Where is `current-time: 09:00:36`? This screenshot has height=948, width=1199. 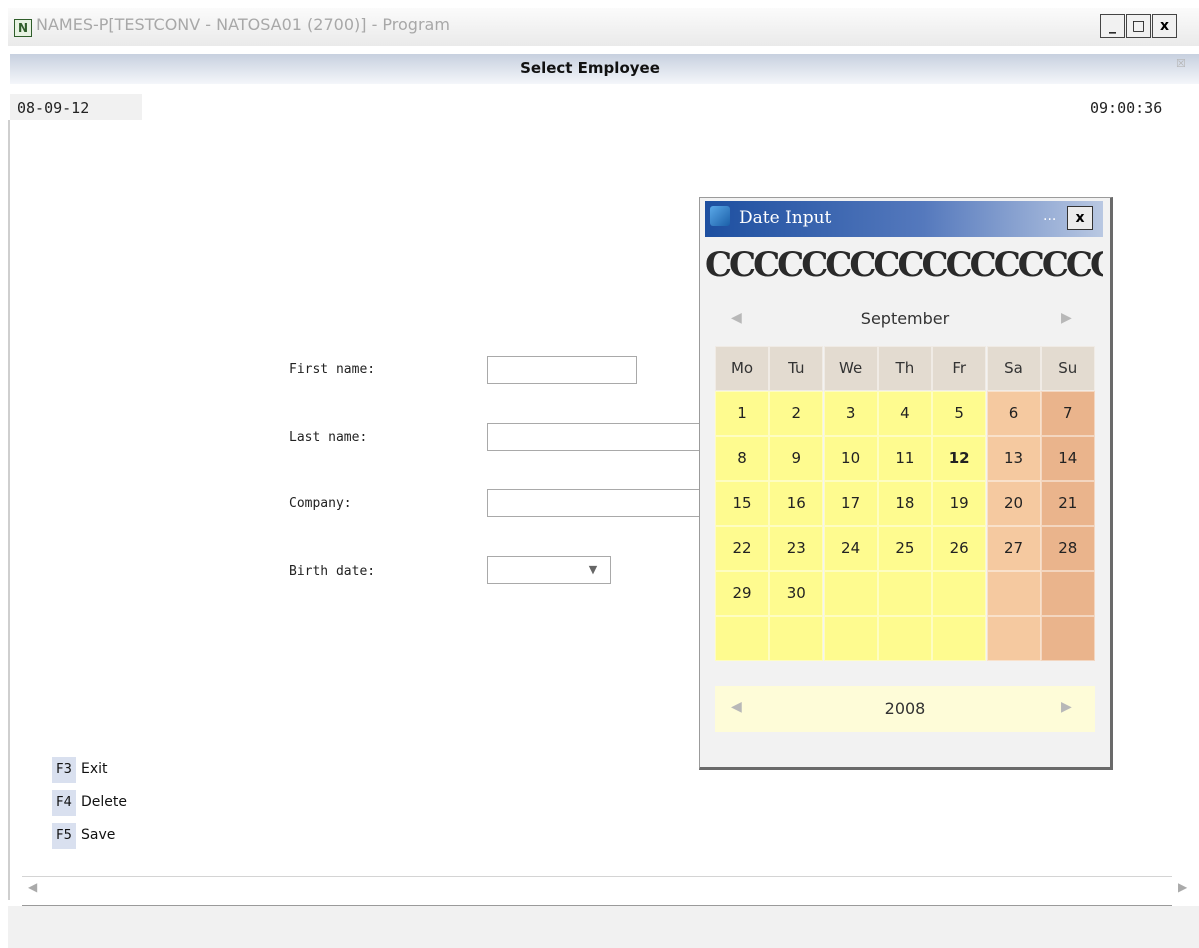 current-time: 09:00:36 is located at coordinates (1126, 108).